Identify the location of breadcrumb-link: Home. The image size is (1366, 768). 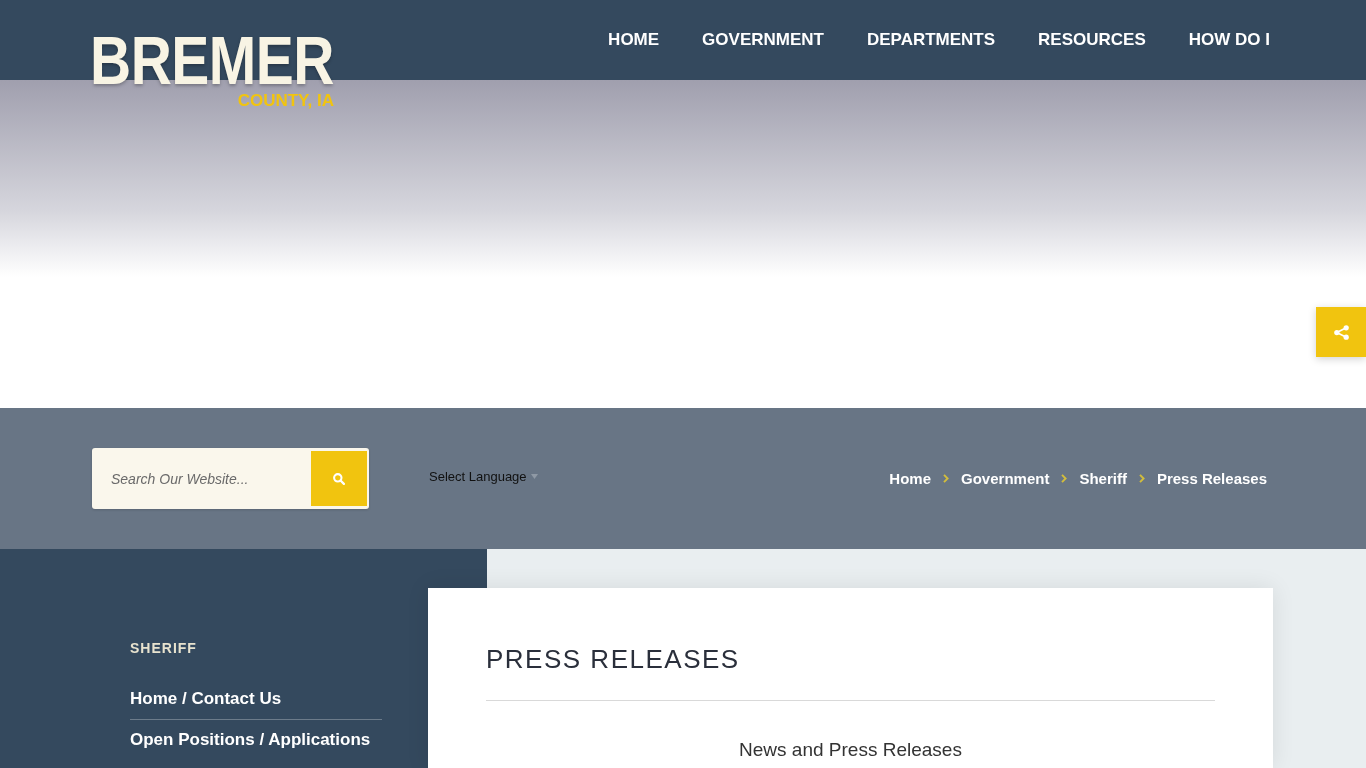
(910, 478).